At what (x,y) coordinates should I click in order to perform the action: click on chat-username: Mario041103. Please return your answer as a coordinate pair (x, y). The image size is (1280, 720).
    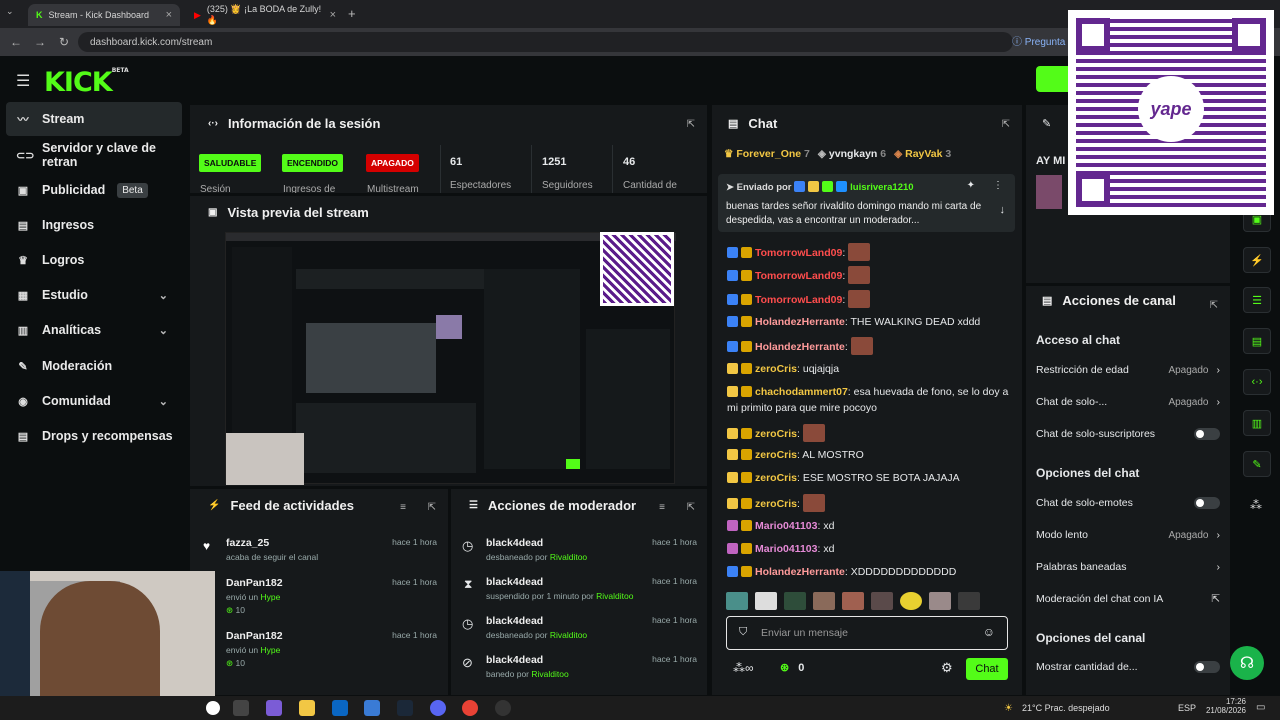
    Looking at the image, I should click on (786, 549).